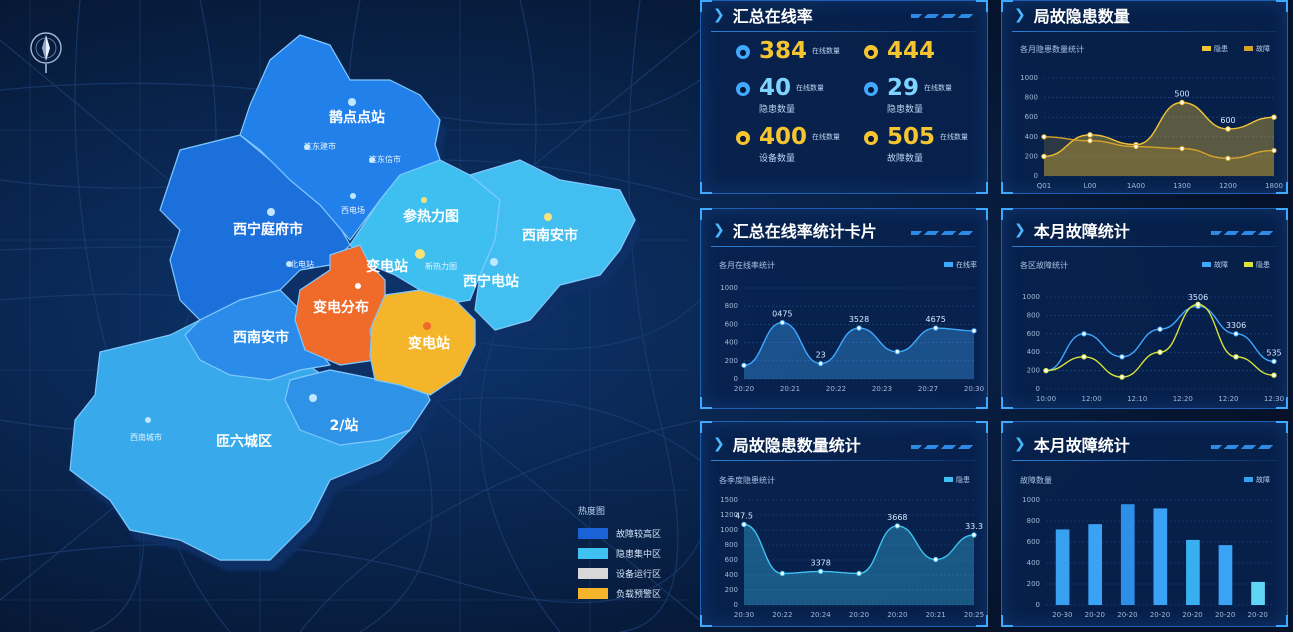 Image resolution: width=1293 pixels, height=632 pixels. What do you see at coordinates (639, 594) in the screenshot?
I see `legend-label: 负载预警区` at bounding box center [639, 594].